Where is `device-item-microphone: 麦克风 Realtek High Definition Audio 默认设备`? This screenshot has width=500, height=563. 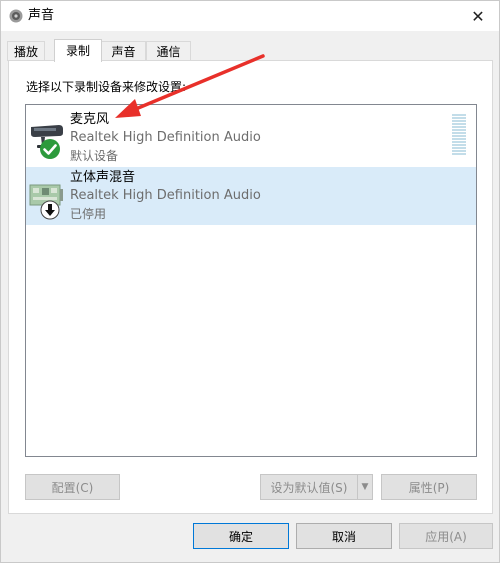
device-item-microphone: 麦克风 Realtek High Definition Audio 默认设备 is located at coordinates (251, 138).